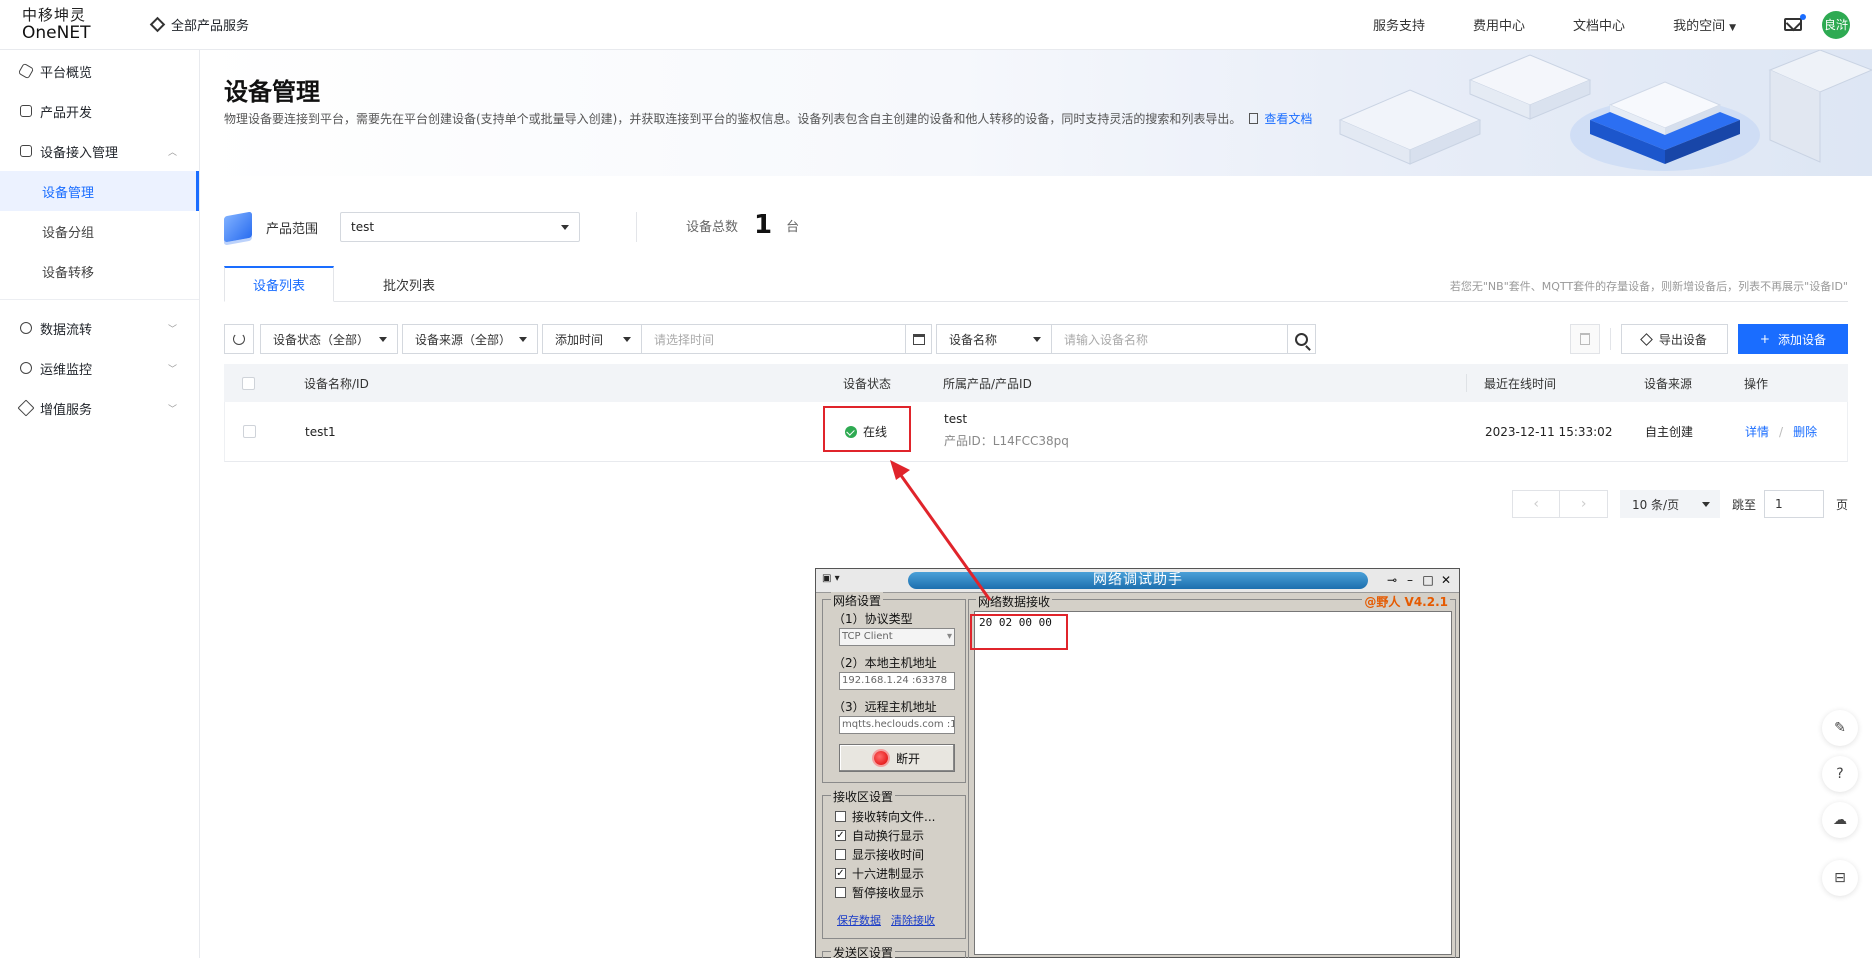  What do you see at coordinates (99, 71) in the screenshot?
I see `sidebar-item-overview: 平台概览` at bounding box center [99, 71].